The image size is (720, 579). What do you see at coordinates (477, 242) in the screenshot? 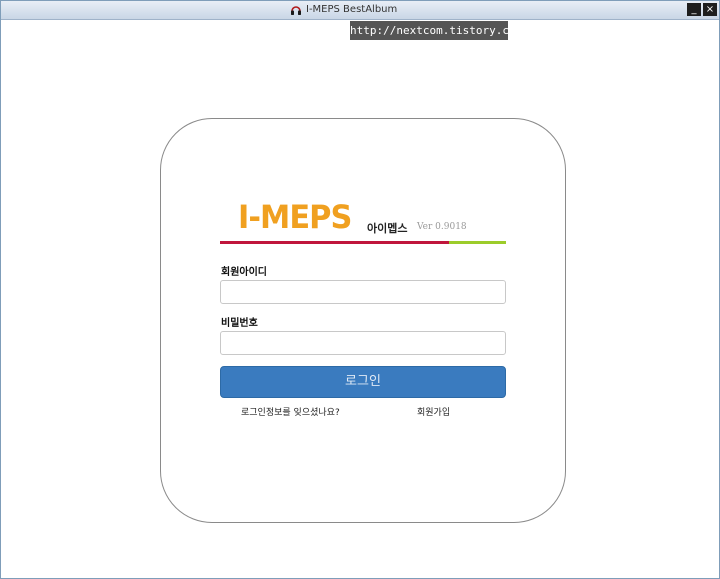
I see `logo-underline-green` at bounding box center [477, 242].